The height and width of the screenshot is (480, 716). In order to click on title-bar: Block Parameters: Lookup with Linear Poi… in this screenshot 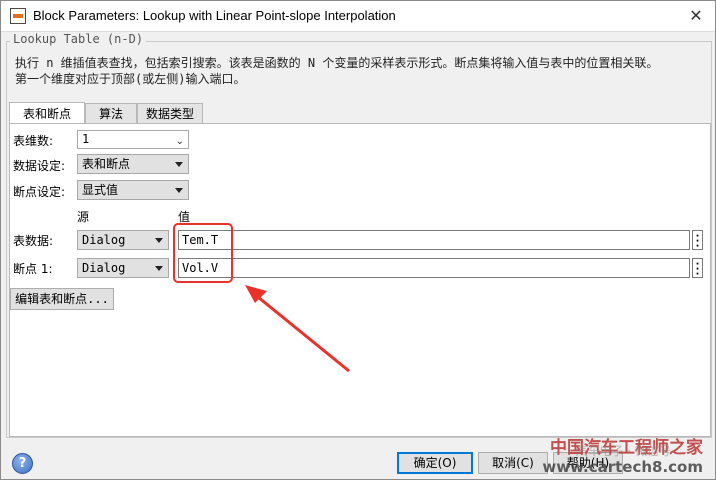, I will do `click(358, 16)`.